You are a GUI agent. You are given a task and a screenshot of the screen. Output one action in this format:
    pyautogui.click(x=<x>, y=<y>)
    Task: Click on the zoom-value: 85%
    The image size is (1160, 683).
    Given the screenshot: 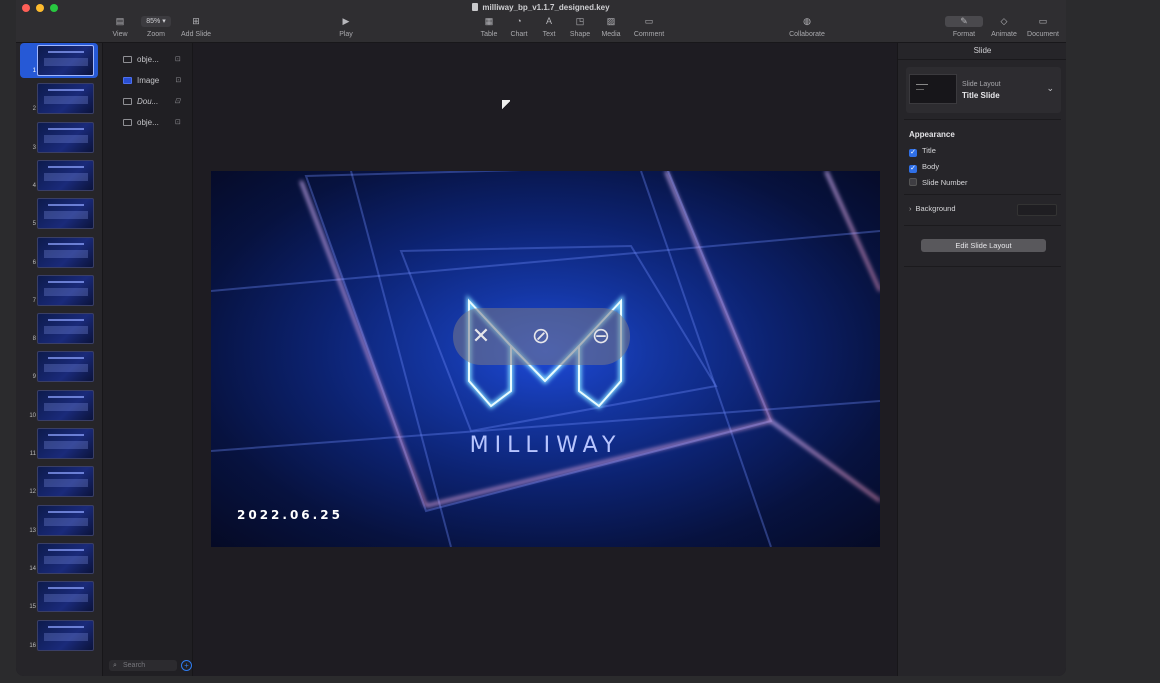 What is the action you would take?
    pyautogui.click(x=153, y=21)
    